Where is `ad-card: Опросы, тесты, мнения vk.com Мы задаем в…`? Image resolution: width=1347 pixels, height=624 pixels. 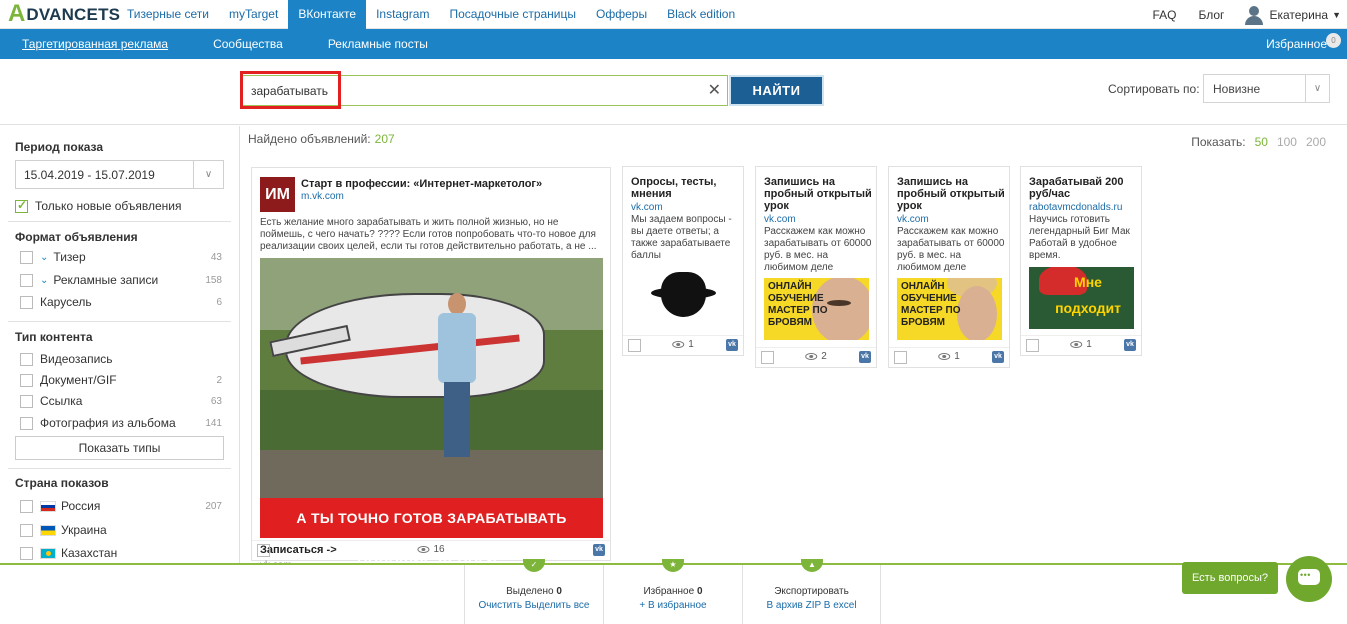
ad-card: Опросы, тесты, мнения vk.com Мы задаем в… is located at coordinates (683, 261).